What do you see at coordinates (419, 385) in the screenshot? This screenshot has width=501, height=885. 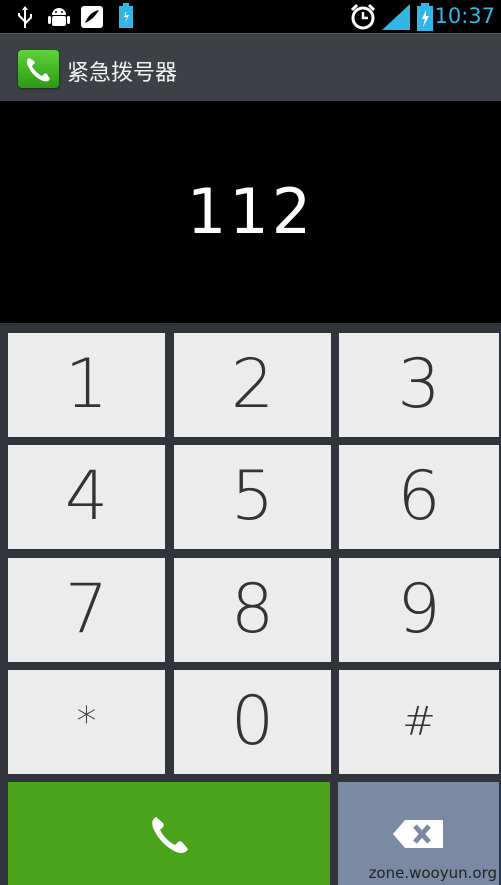 I see `key-3: 3` at bounding box center [419, 385].